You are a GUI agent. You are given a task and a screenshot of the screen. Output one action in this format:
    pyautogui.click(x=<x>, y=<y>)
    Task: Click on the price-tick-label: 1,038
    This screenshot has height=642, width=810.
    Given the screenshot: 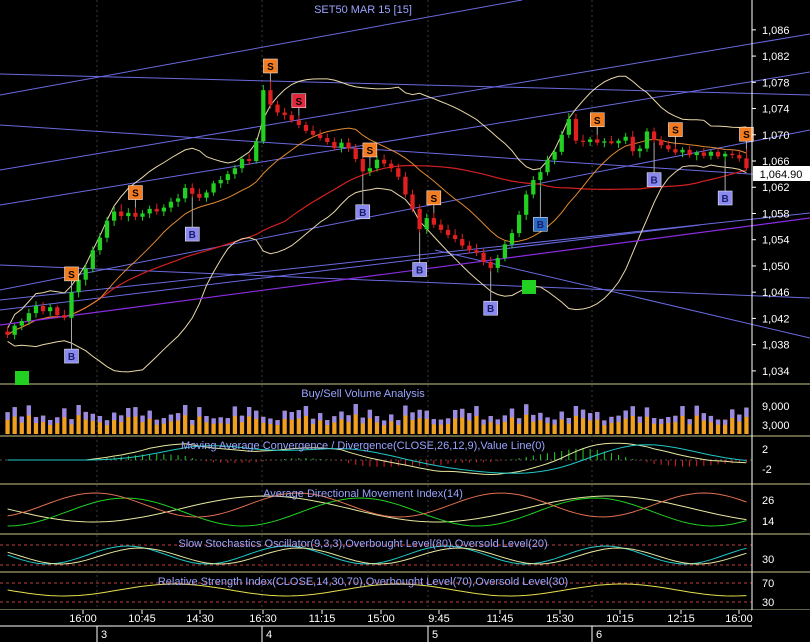 What is the action you would take?
    pyautogui.click(x=776, y=346)
    